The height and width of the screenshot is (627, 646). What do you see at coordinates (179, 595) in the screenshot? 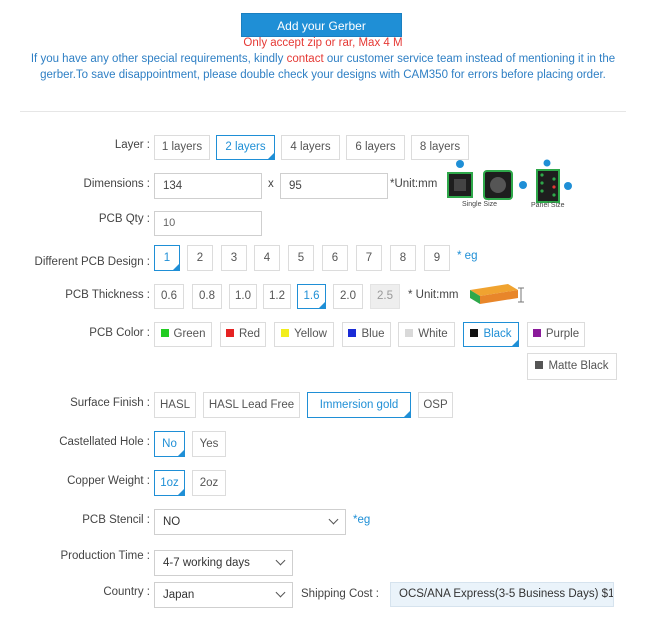
I see `country-value: Japan` at bounding box center [179, 595].